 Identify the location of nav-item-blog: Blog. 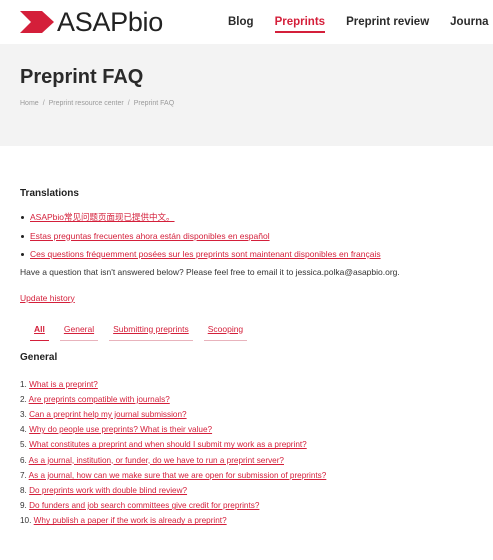
(241, 22).